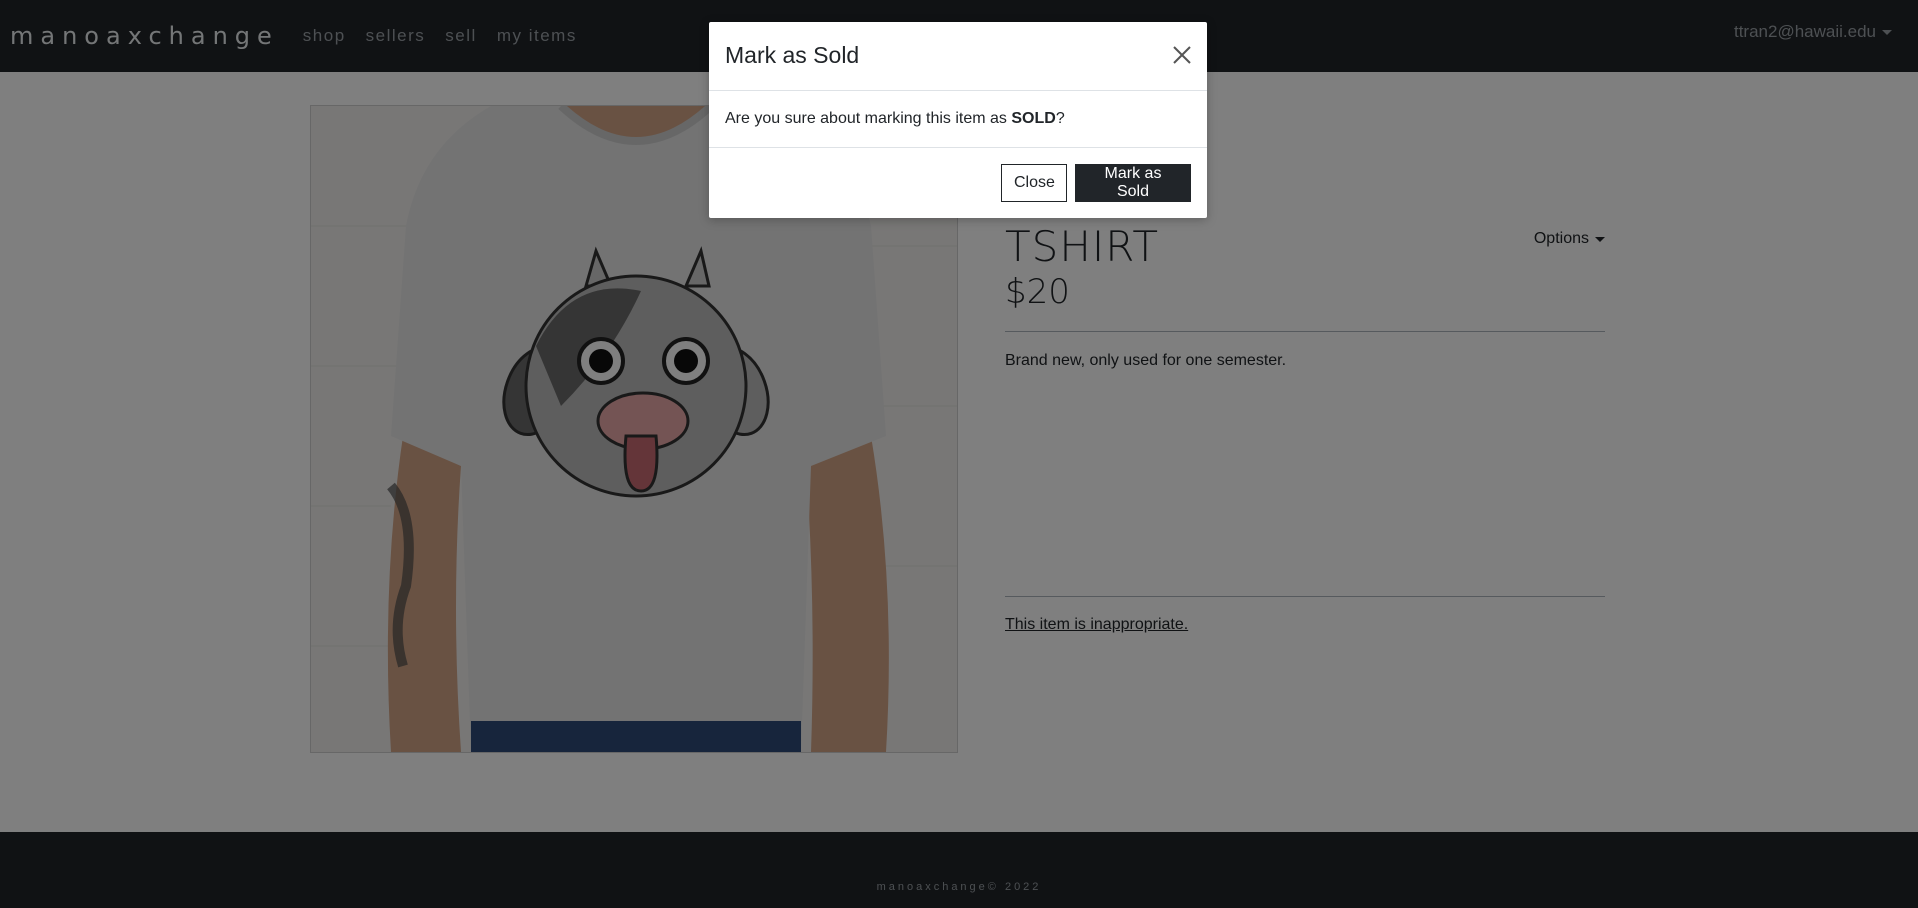 The height and width of the screenshot is (908, 1918). Describe the element at coordinates (958, 56) in the screenshot. I see `modal-header: Mark as Sold` at that location.